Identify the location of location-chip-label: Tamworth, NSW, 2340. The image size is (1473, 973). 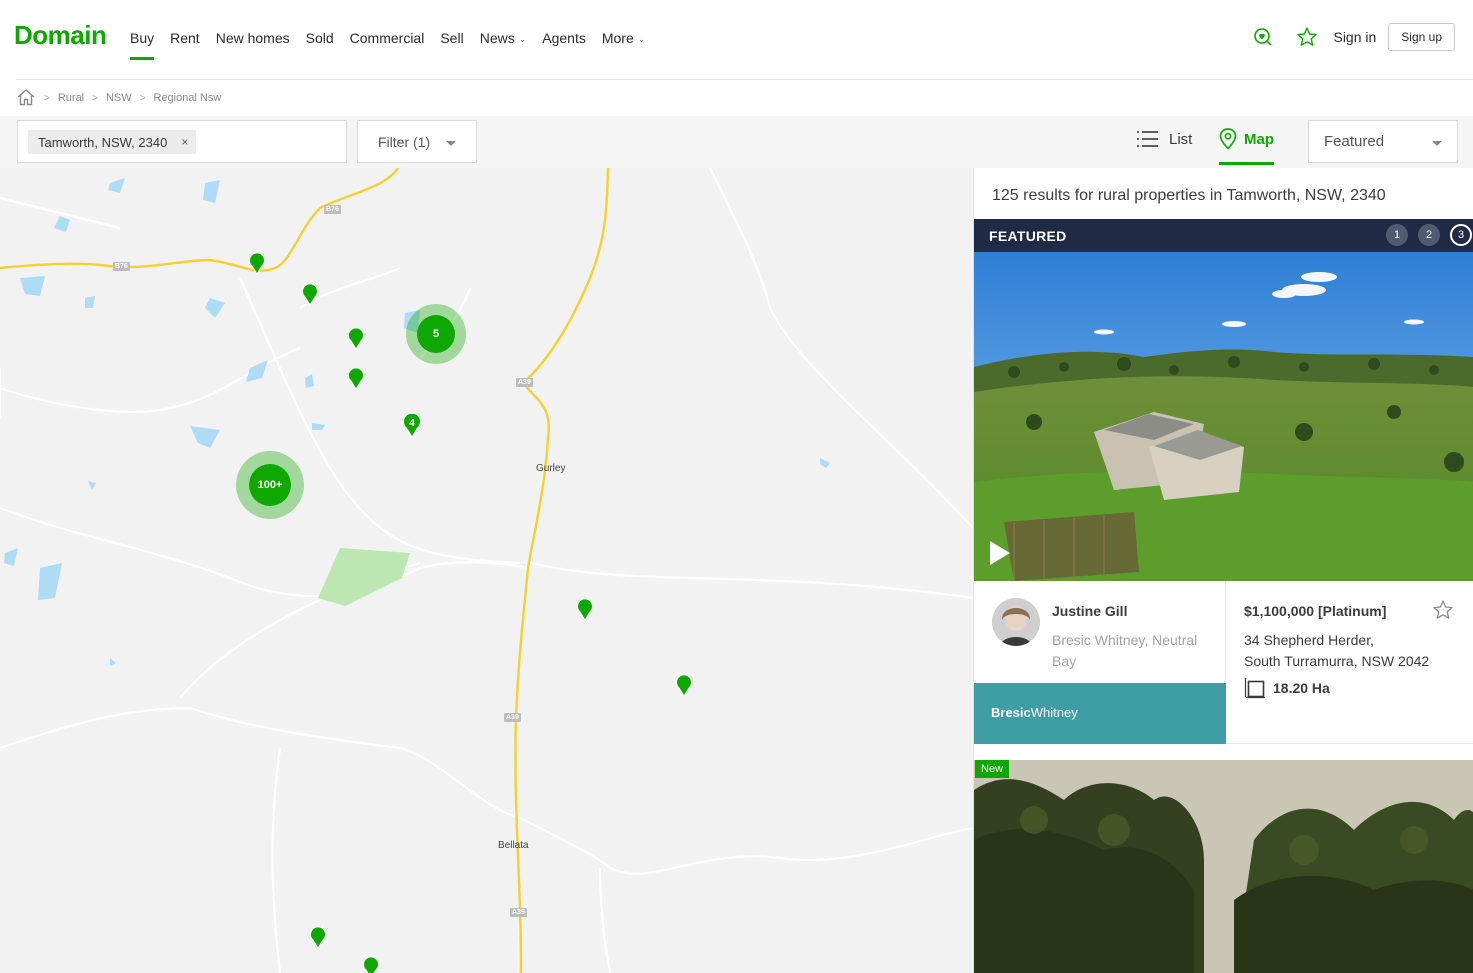
(103, 142).